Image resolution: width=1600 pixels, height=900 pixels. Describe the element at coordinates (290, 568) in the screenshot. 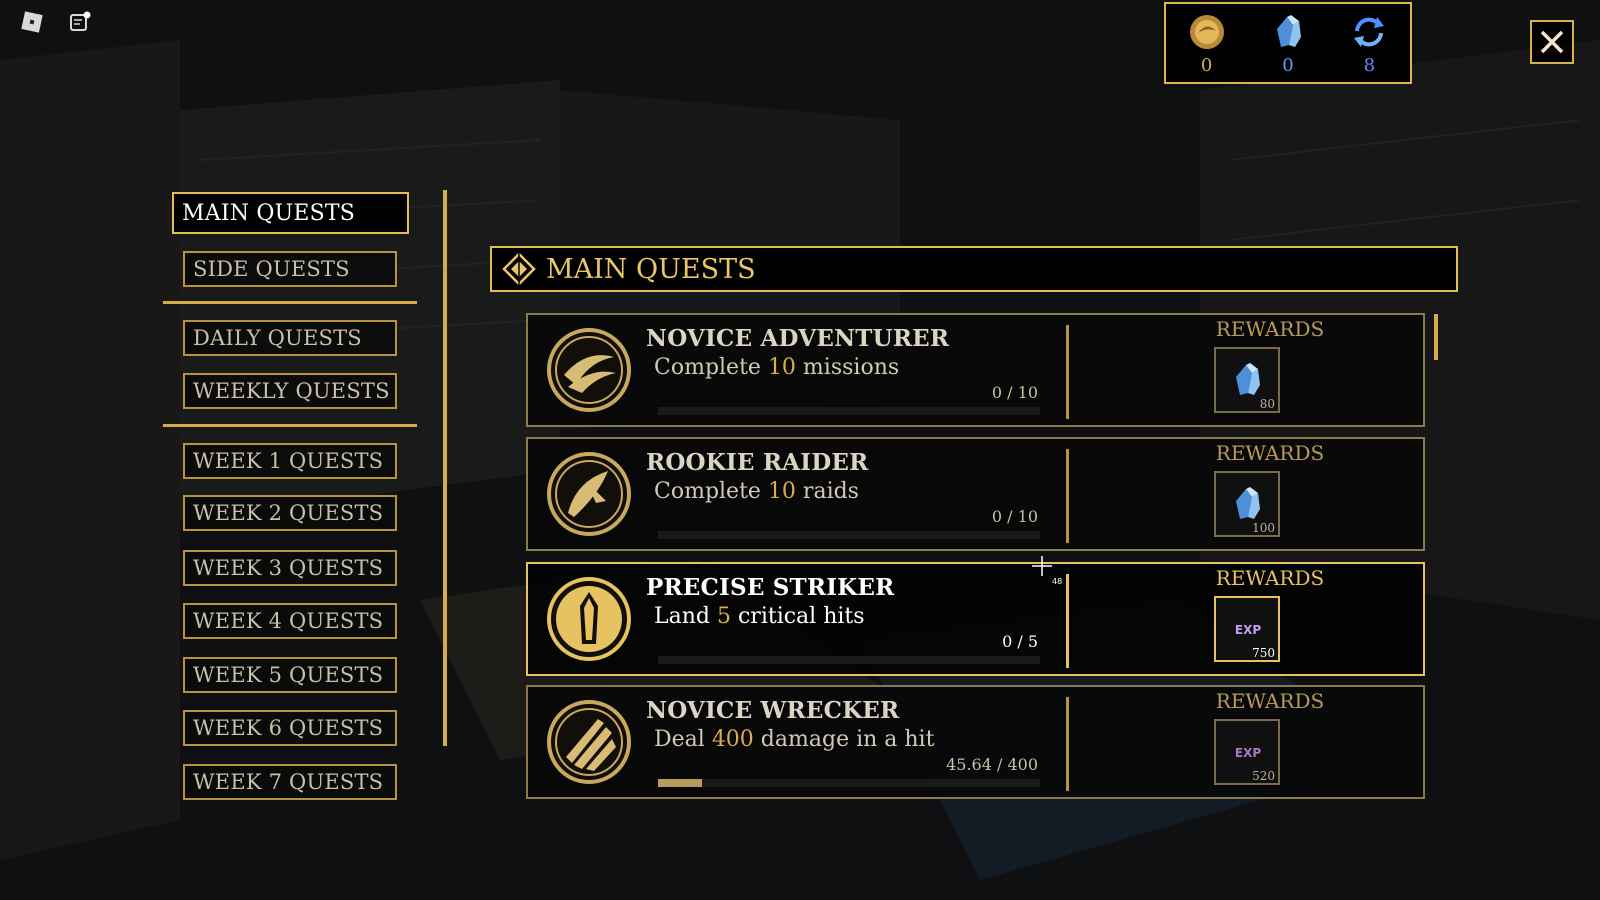

I see `nav-week-3-quests: WEEK 3 QUESTS` at that location.